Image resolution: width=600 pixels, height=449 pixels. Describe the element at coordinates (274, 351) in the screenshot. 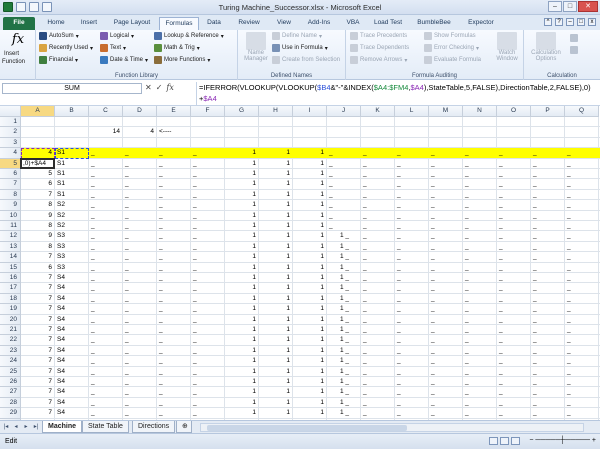

I see `cell-h23: 1` at that location.